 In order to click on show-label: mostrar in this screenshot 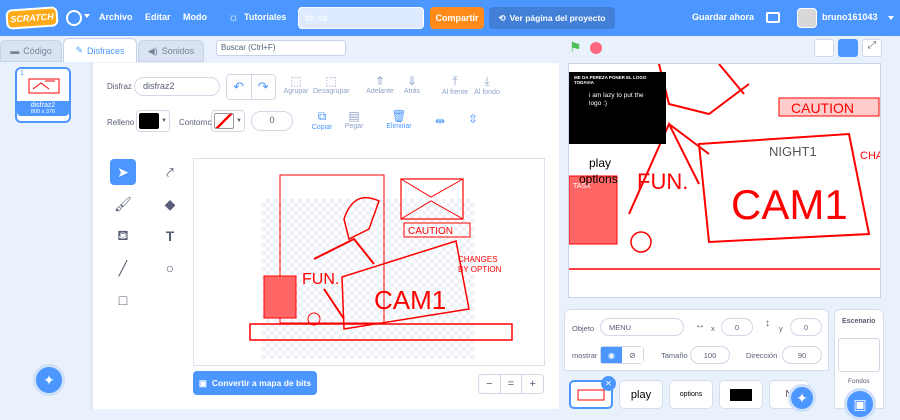, I will do `click(585, 355)`.